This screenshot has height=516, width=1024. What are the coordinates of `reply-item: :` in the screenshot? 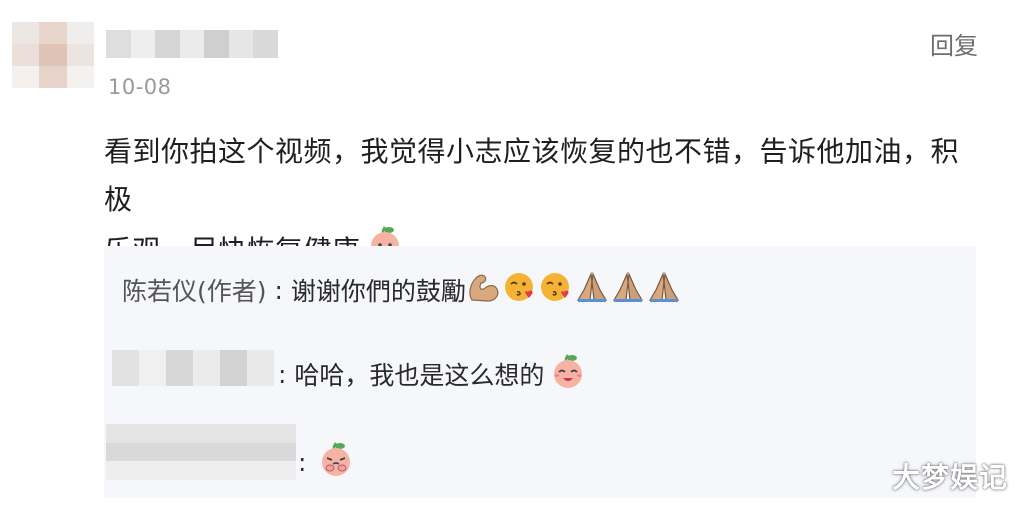 It's located at (326, 462).